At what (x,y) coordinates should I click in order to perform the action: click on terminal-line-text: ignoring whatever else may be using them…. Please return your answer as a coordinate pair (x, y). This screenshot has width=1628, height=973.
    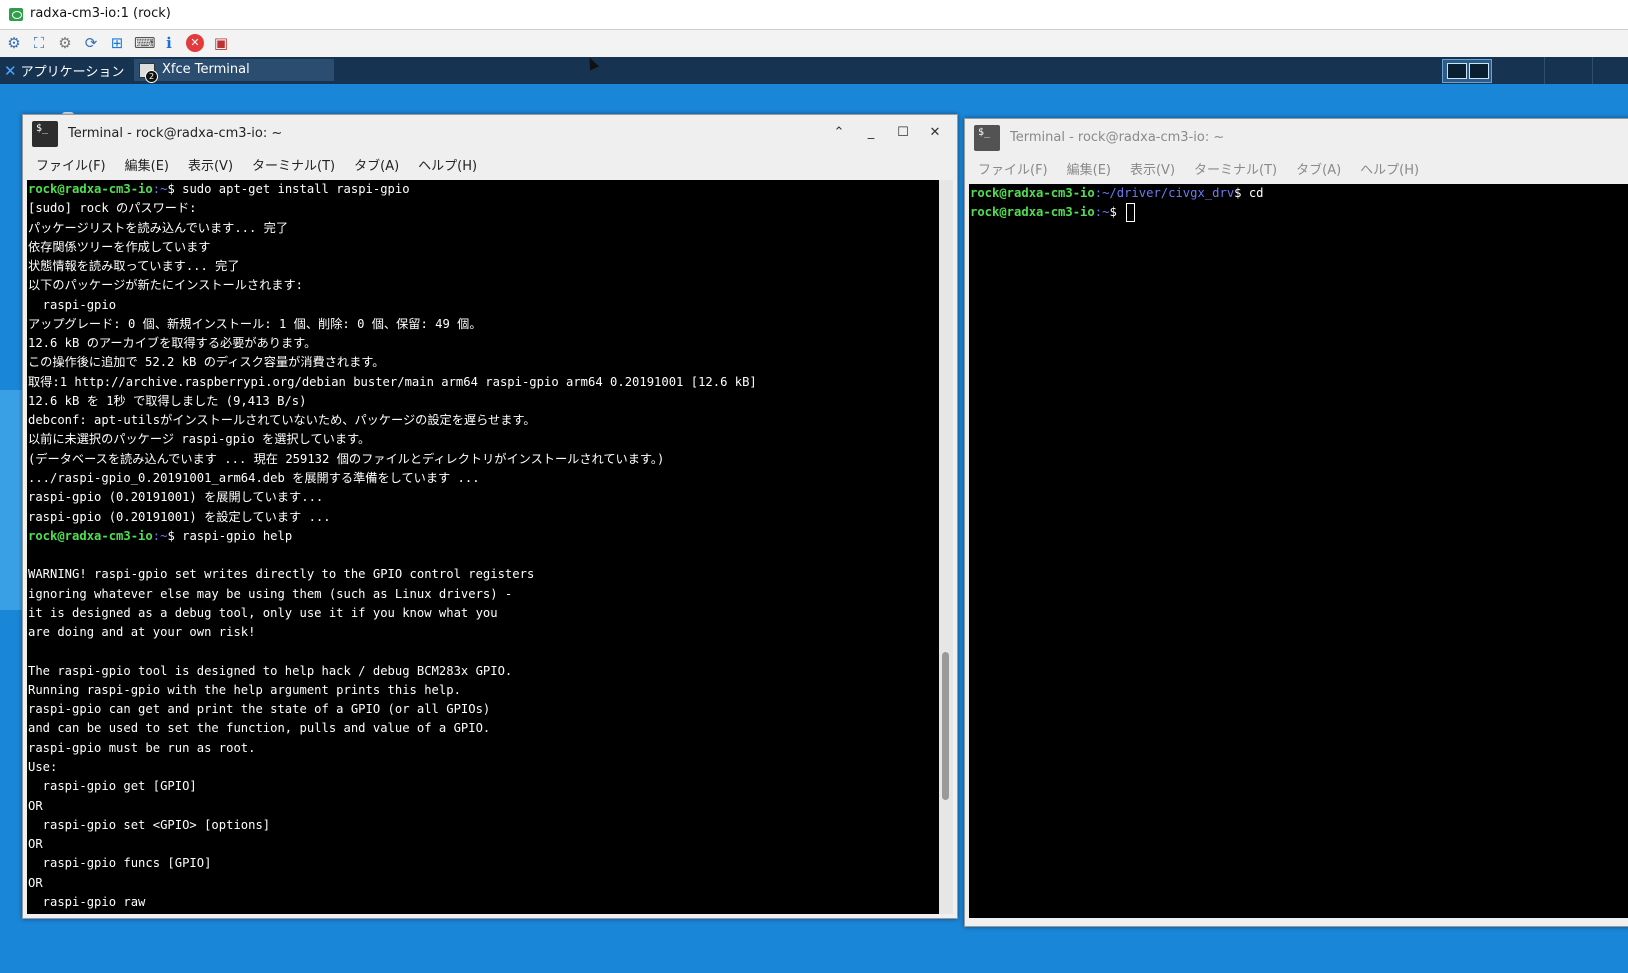
    Looking at the image, I should click on (270, 593).